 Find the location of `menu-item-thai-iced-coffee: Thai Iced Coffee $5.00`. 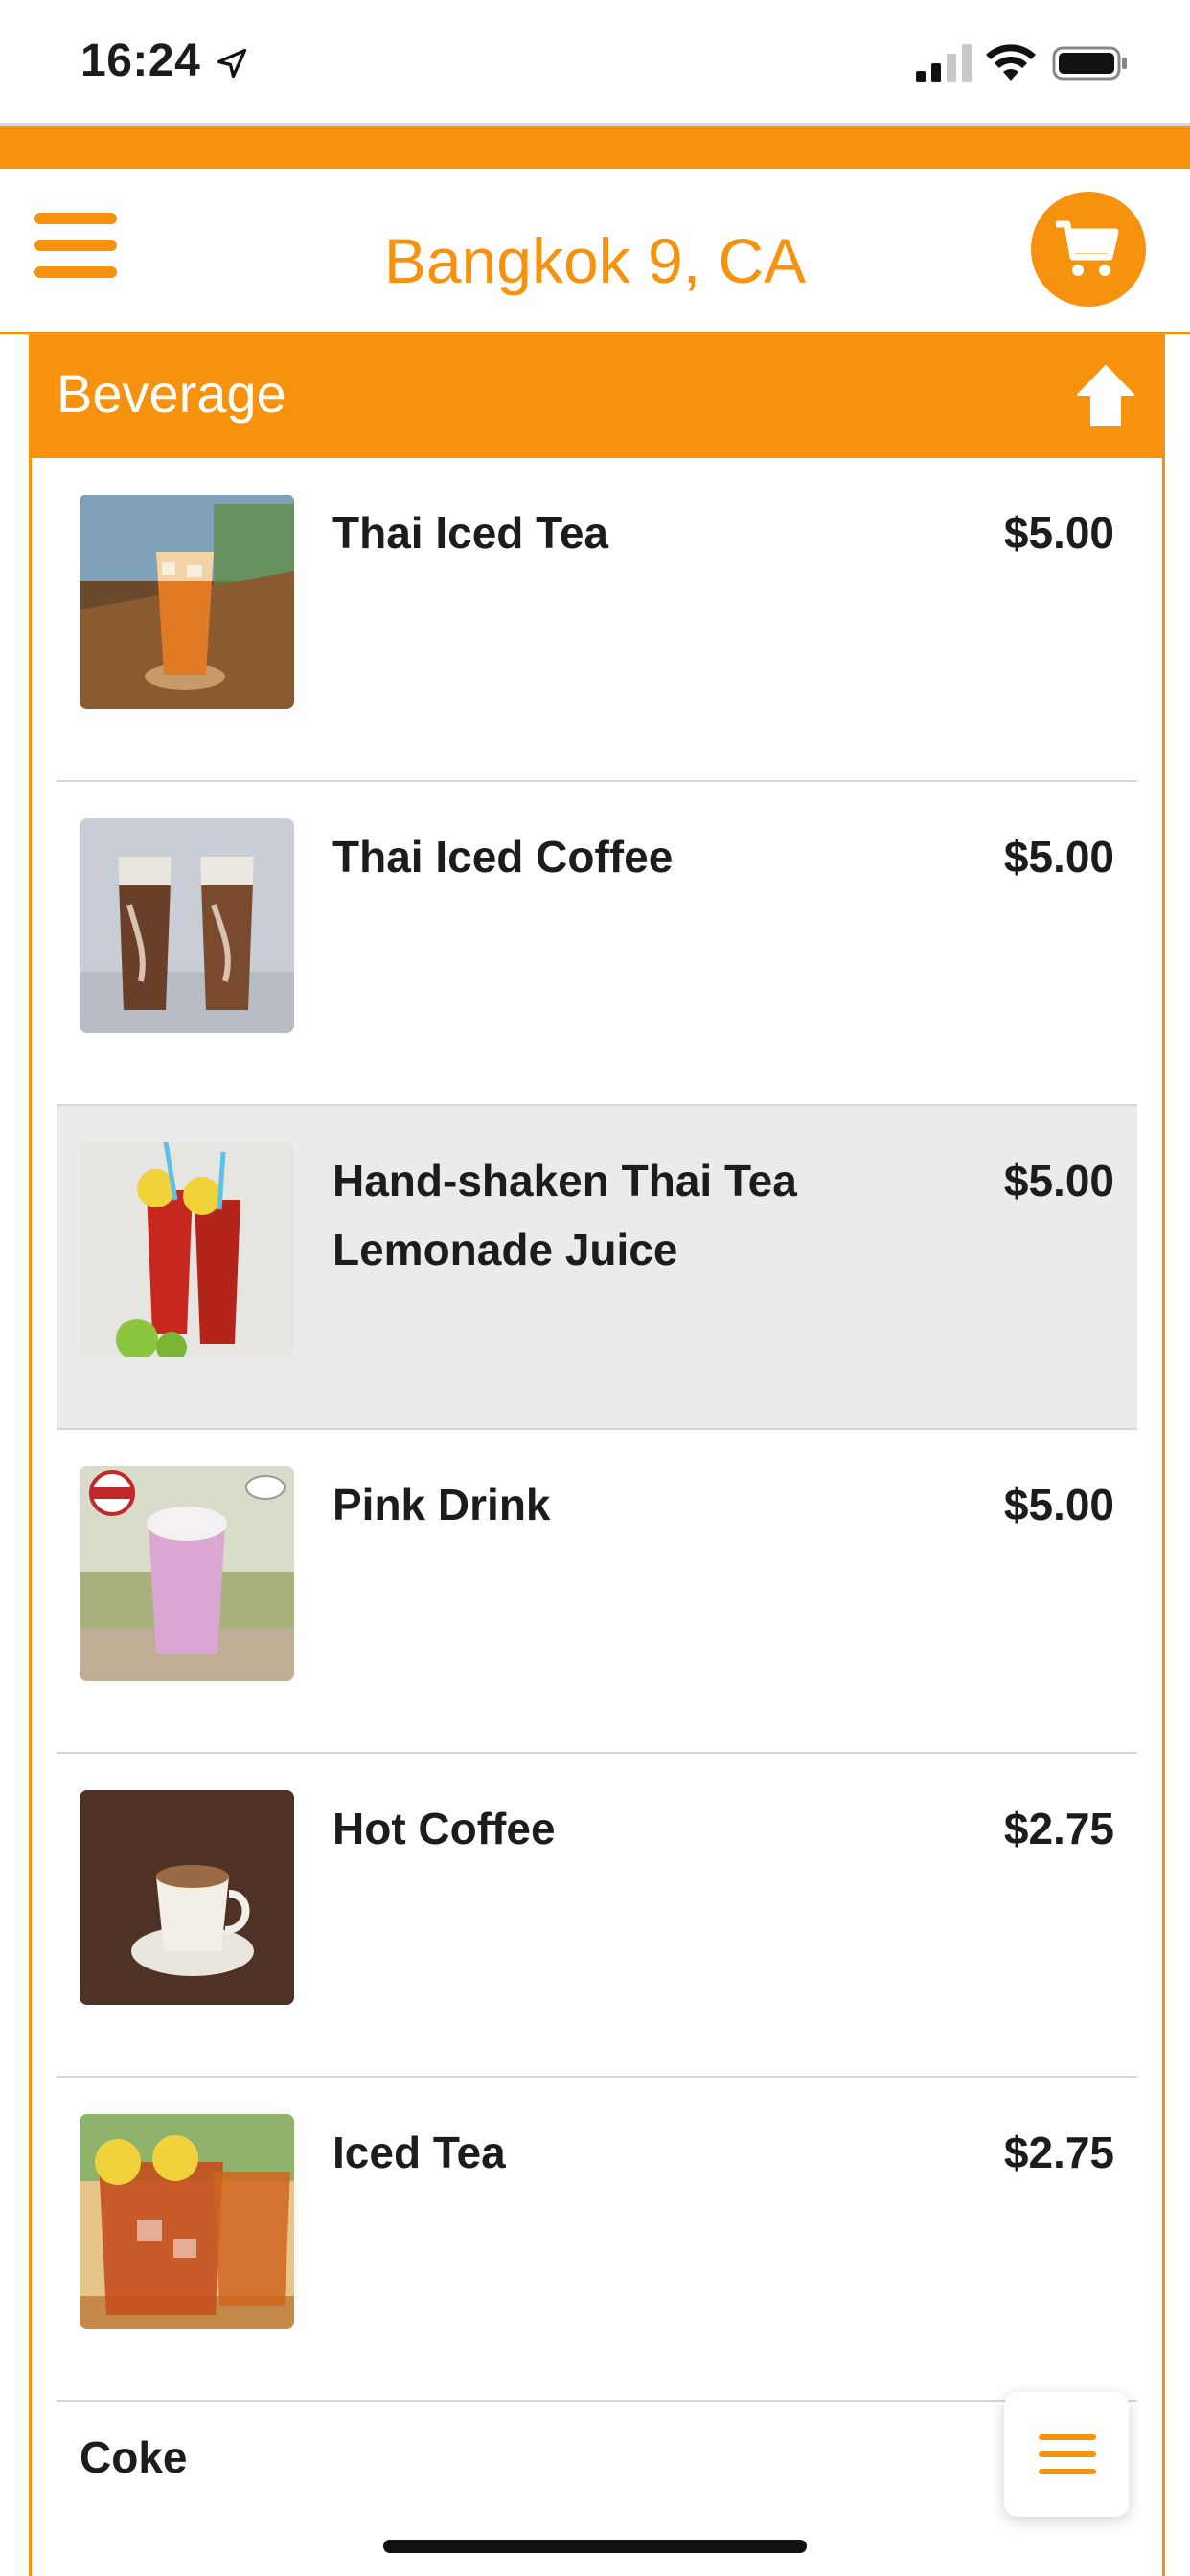

menu-item-thai-iced-coffee: Thai Iced Coffee $5.00 is located at coordinates (597, 944).